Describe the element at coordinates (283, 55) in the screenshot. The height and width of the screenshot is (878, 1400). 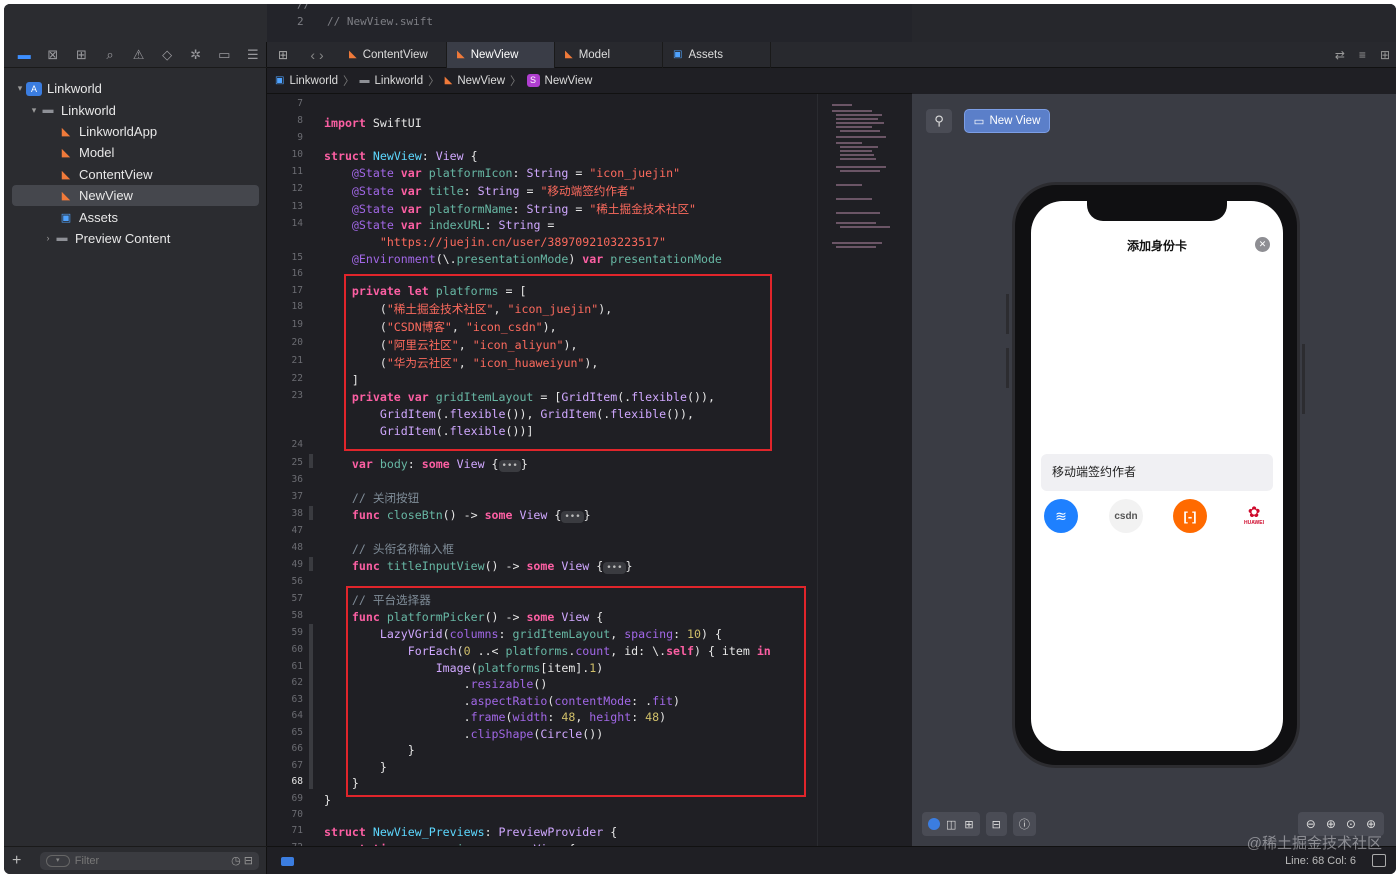
I see `grid-icon: ⊞` at that location.